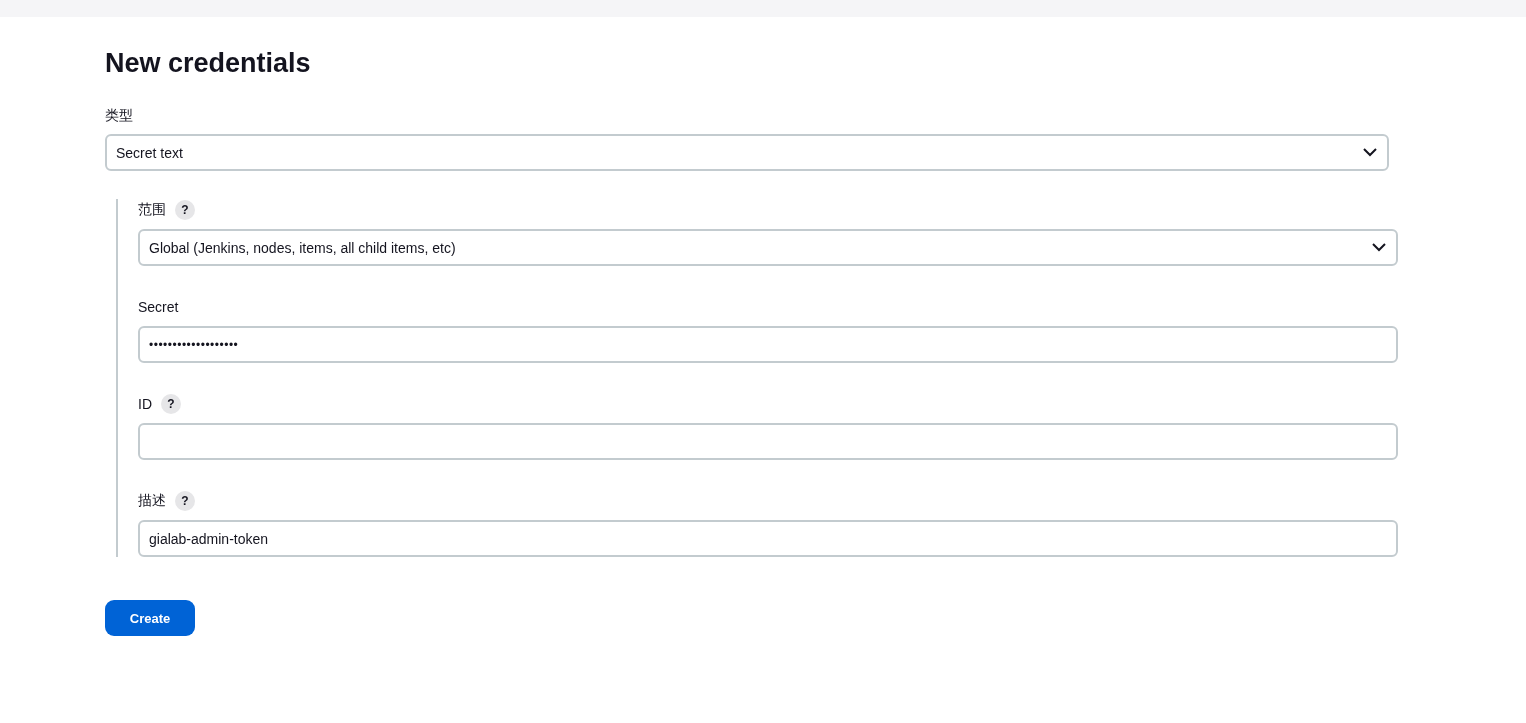 This screenshot has height=723, width=1526. Describe the element at coordinates (768, 247) in the screenshot. I see `dropdown-field: Global (Jenkins, nodes, items, all child items, etc)` at that location.